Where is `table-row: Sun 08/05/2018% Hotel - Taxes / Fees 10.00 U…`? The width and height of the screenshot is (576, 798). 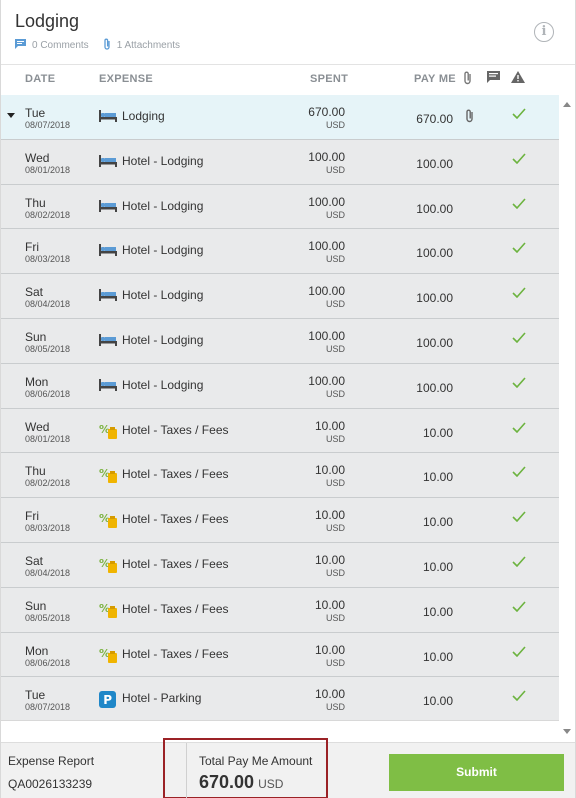
table-row: Sun 08/05/2018% Hotel - Taxes / Fees 10.00 U… is located at coordinates (280, 610).